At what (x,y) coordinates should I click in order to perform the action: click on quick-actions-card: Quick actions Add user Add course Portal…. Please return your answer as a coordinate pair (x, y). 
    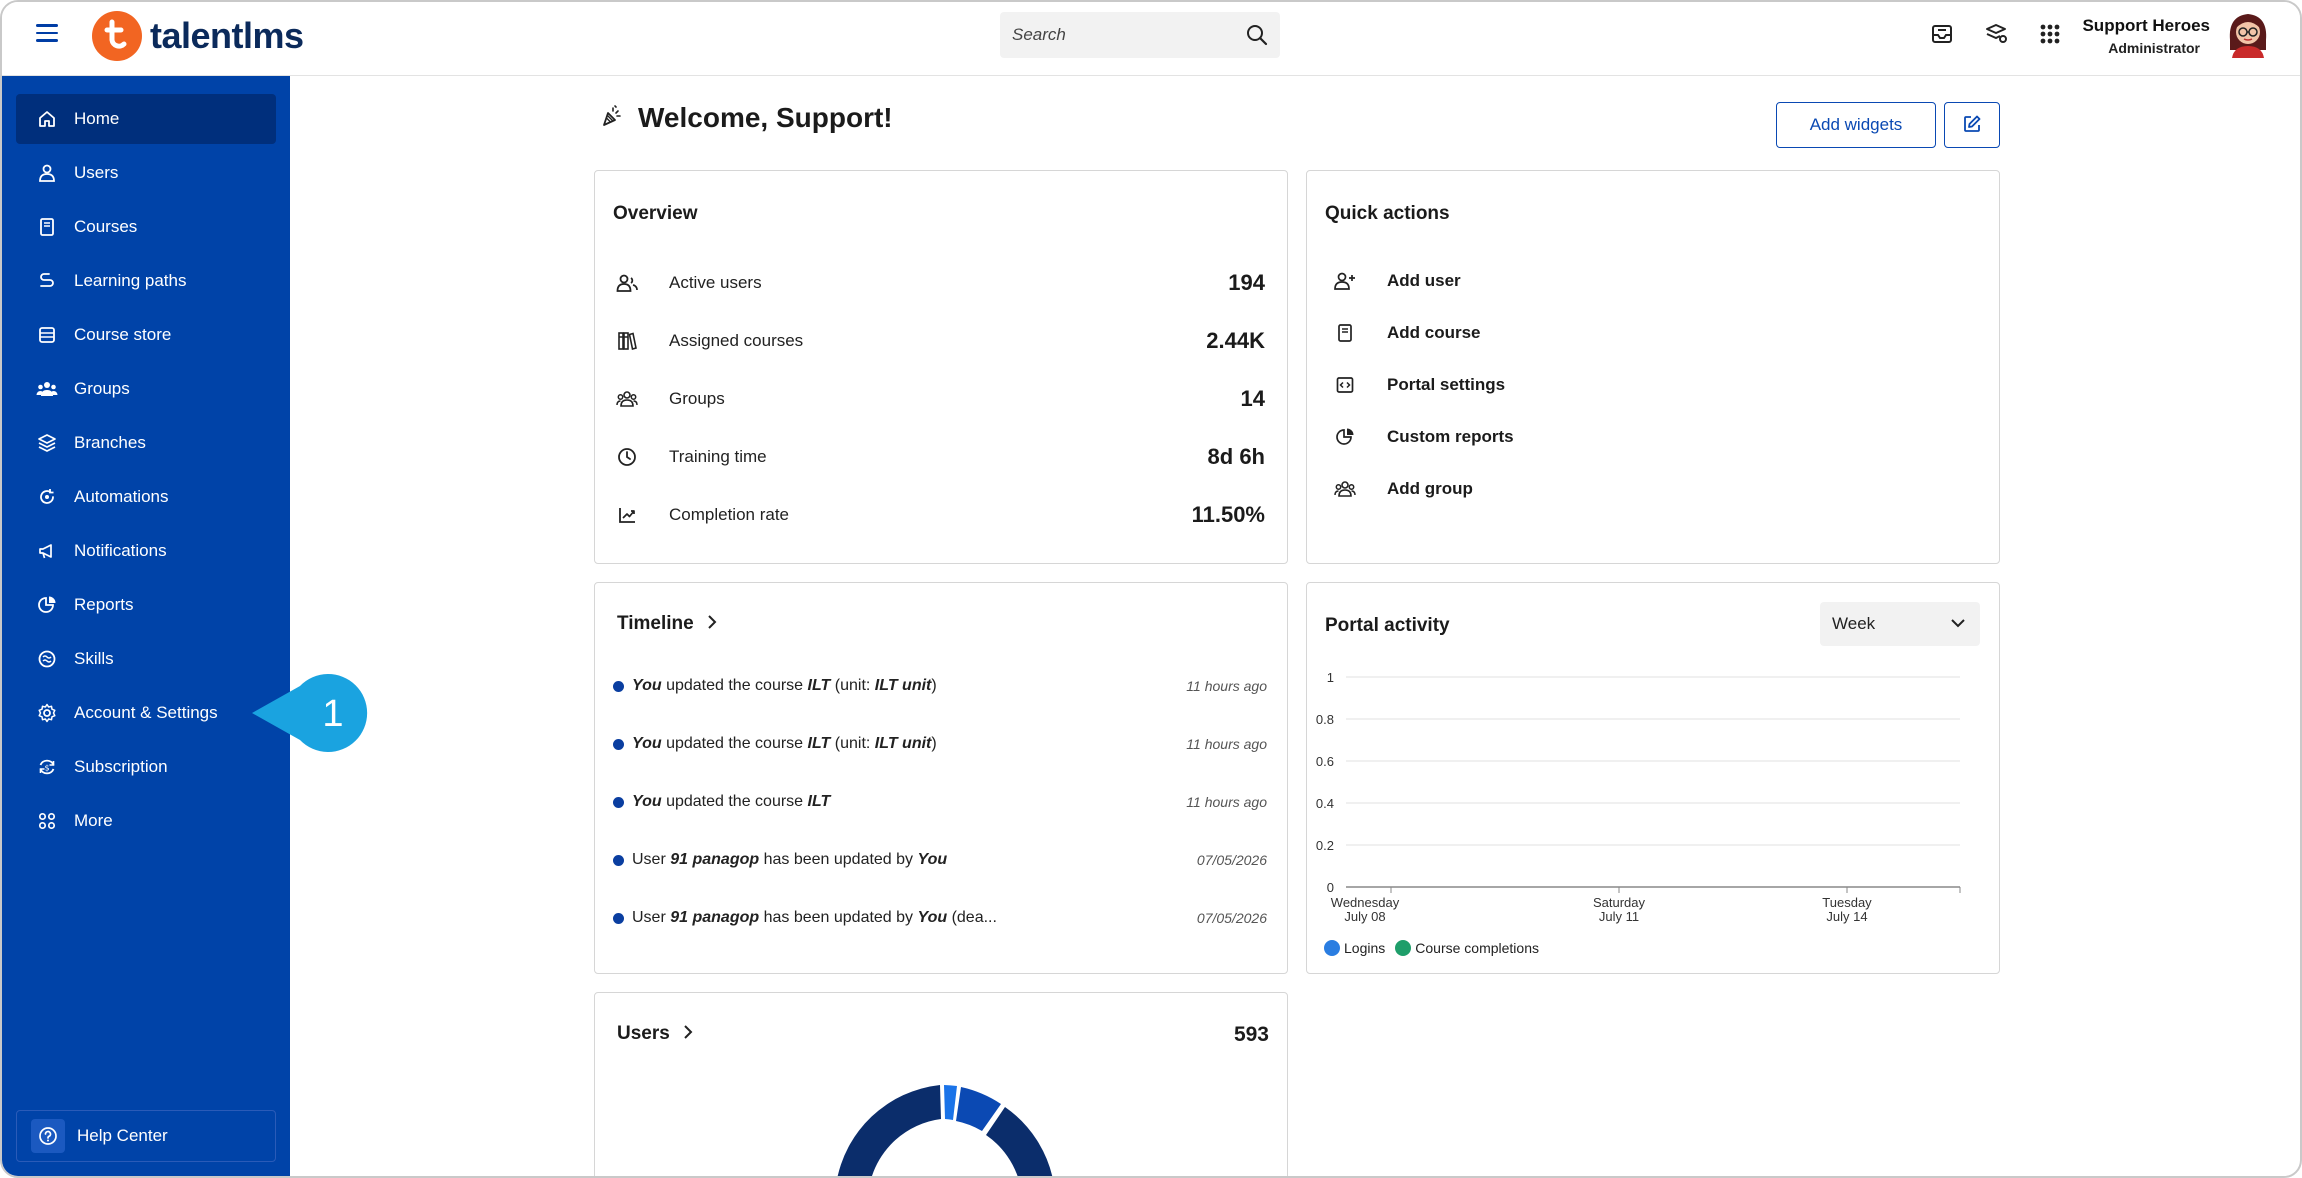
    Looking at the image, I should click on (1653, 367).